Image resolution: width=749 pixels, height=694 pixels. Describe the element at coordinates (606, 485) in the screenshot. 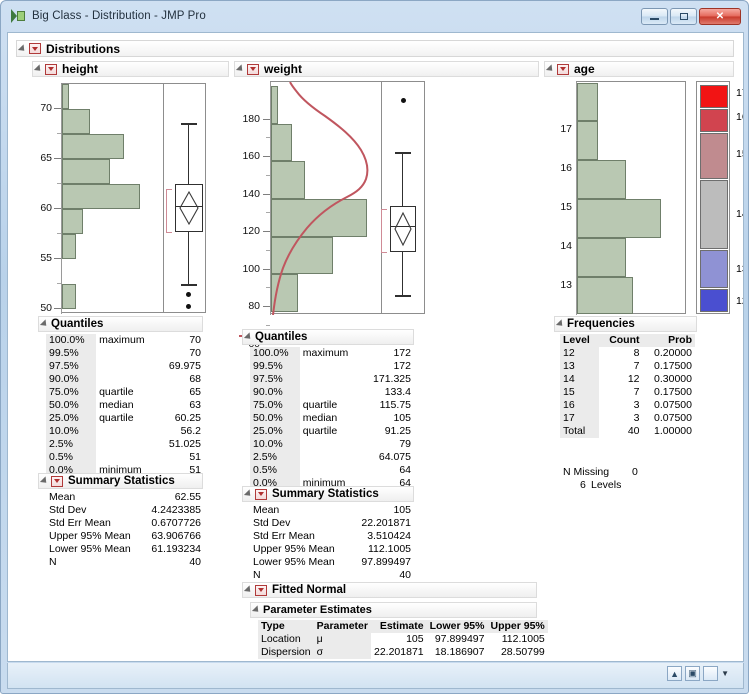

I see `levels-label: Levels` at that location.